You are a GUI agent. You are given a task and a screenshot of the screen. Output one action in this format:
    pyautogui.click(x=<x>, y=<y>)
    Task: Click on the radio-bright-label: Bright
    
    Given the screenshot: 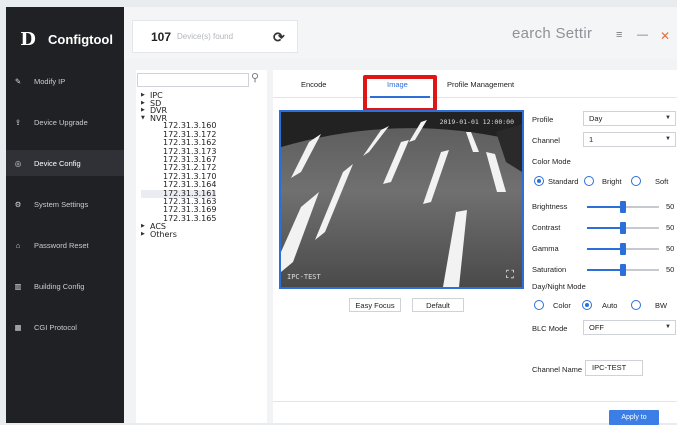 What is the action you would take?
    pyautogui.click(x=612, y=181)
    